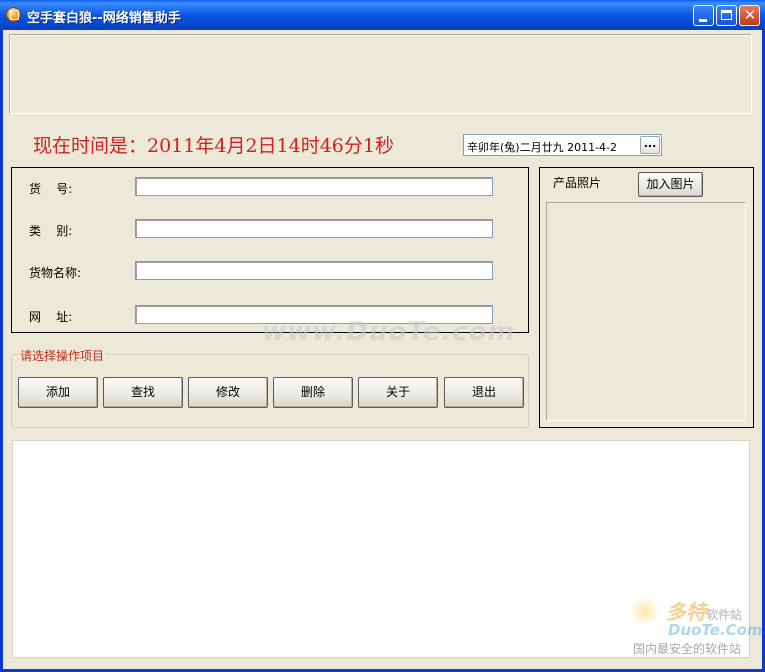  I want to click on product-name-label: 货物名称:, so click(55, 273).